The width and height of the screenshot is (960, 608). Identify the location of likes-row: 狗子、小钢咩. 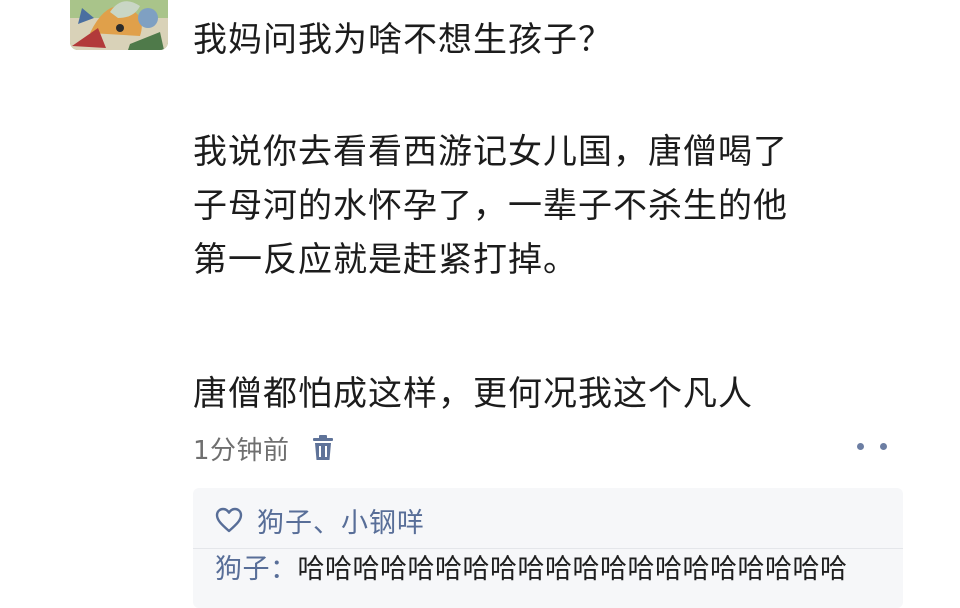
(320, 520).